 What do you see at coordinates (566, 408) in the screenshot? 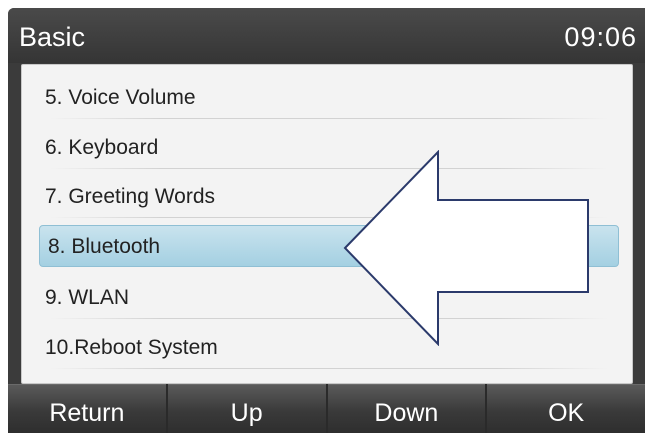
I see `ok-button: OK` at bounding box center [566, 408].